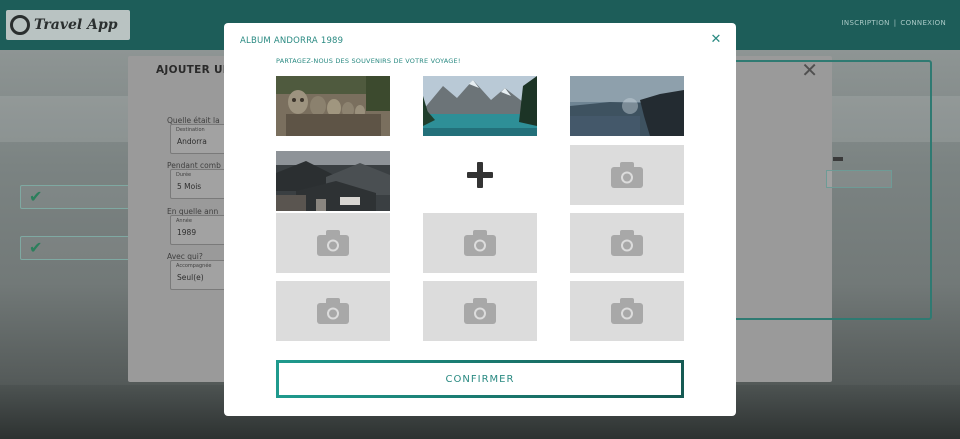  I want to click on destination-field: Destination Andorra, so click(198, 139).